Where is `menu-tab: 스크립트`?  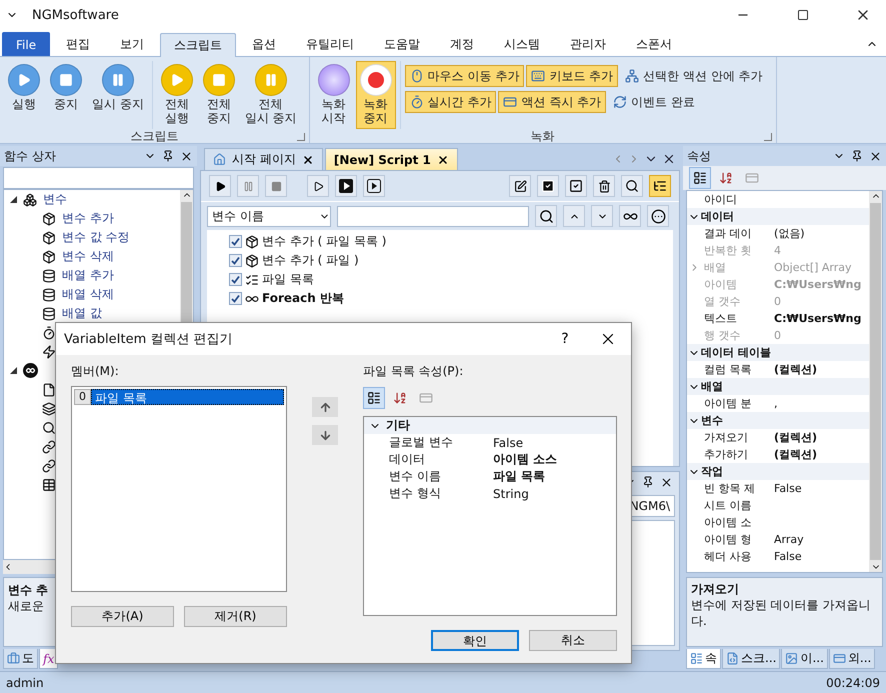 menu-tab: 스크립트 is located at coordinates (198, 45).